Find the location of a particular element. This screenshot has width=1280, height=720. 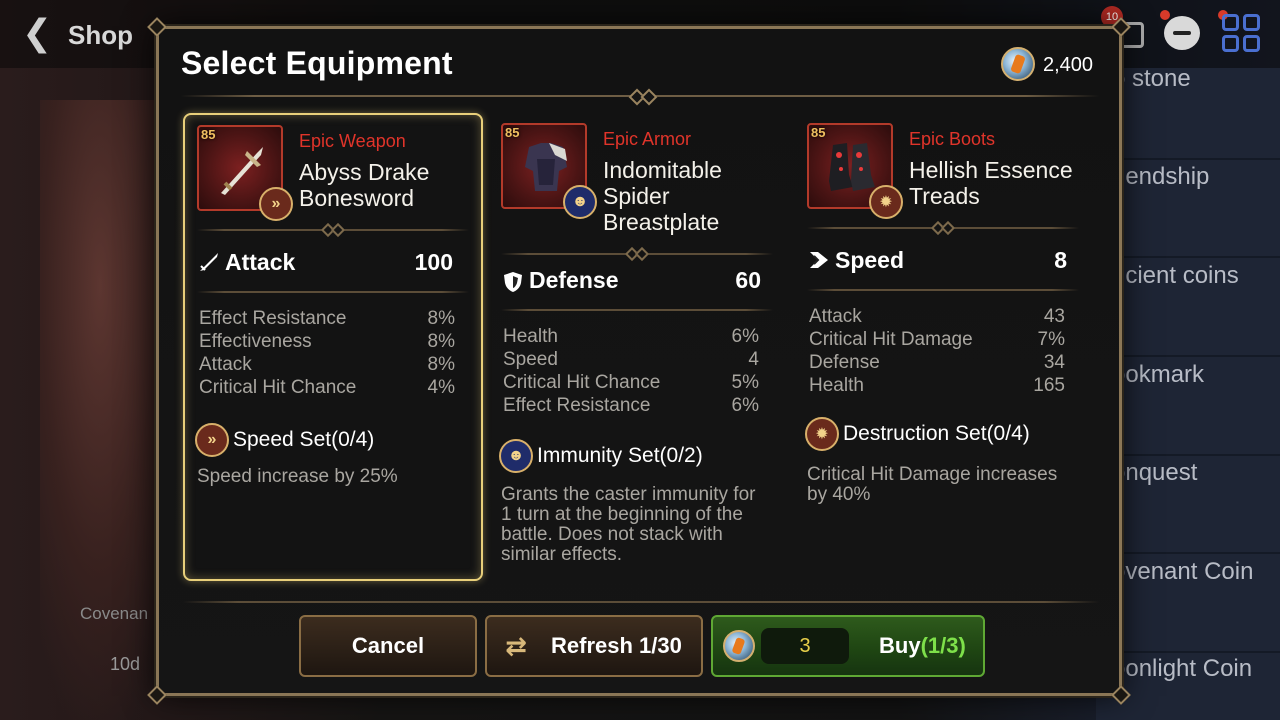

shop-category-item: onquest is located at coordinates (1188, 507).